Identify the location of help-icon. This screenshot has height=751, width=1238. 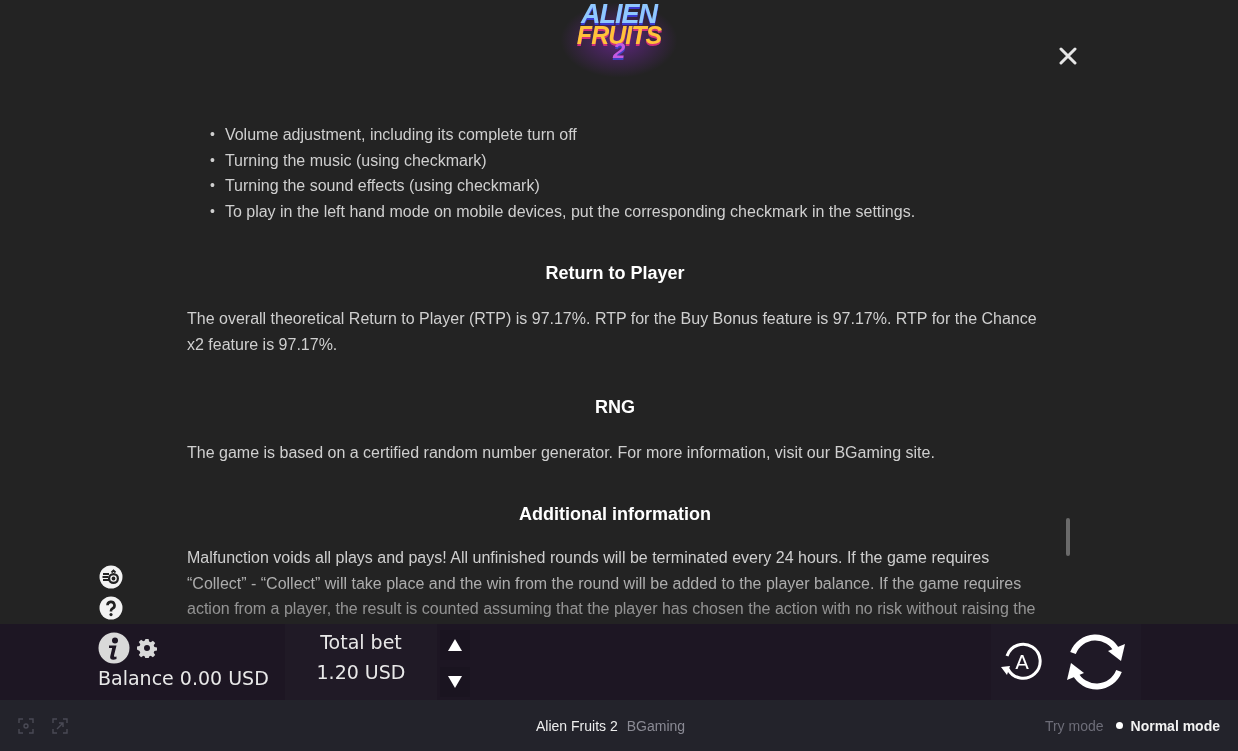
(111, 608).